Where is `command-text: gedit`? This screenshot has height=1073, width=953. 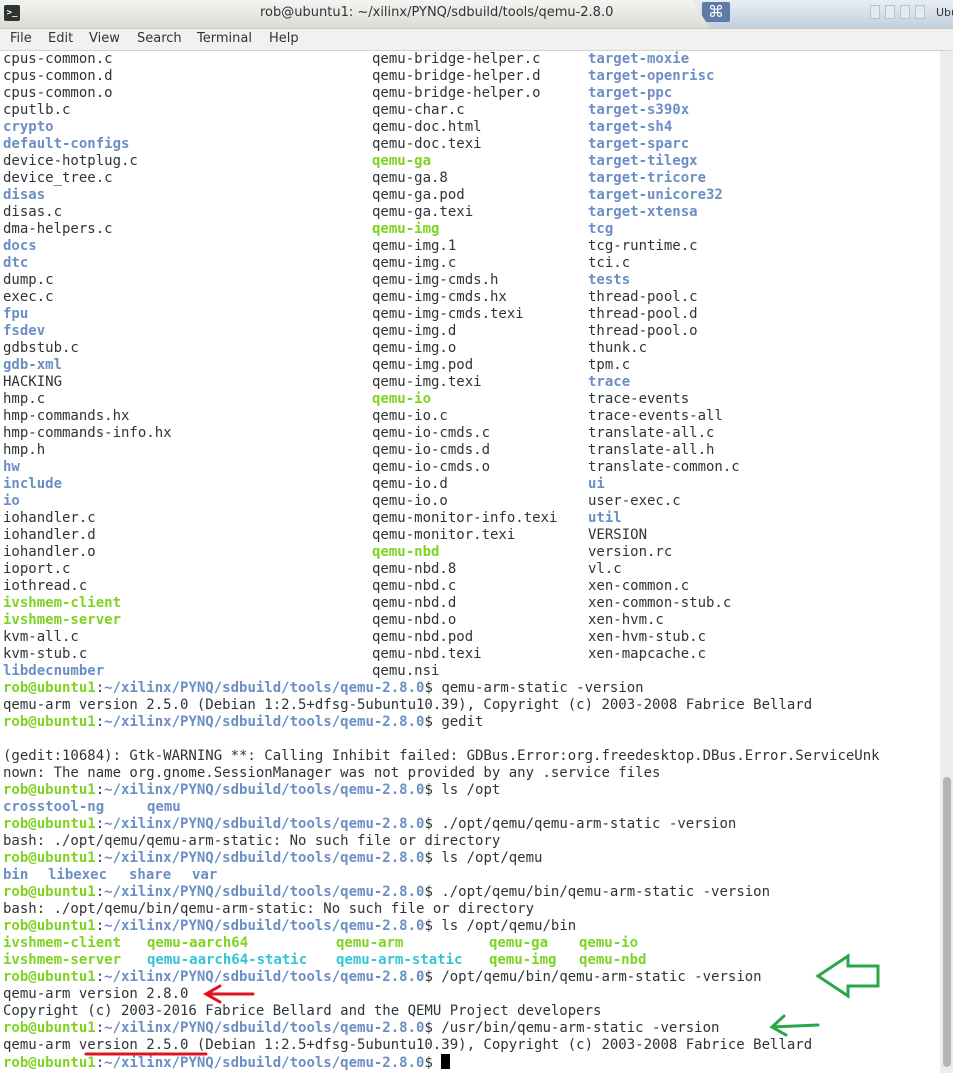
command-text: gedit is located at coordinates (462, 722).